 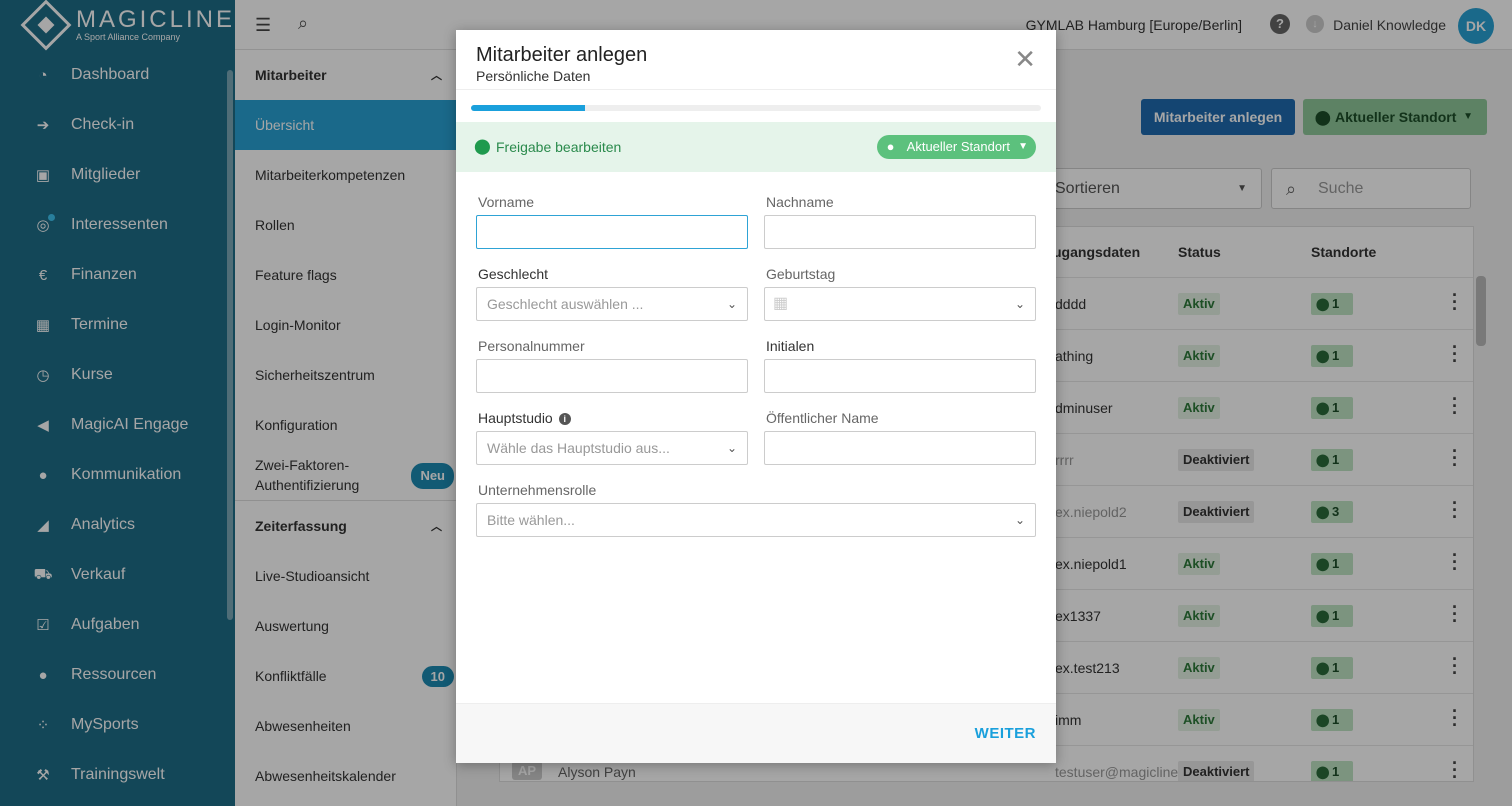 I want to click on publicname-field, so click(x=900, y=448).